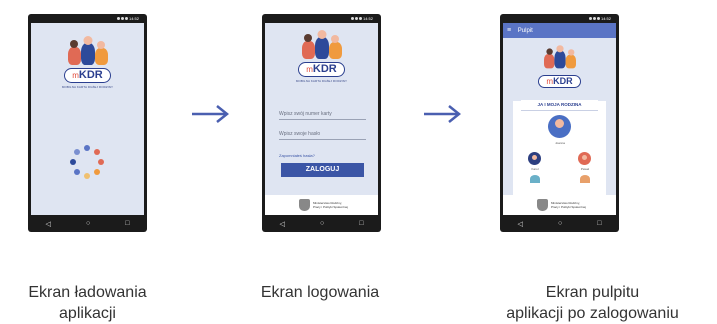 Image resolution: width=717 pixels, height=324 pixels. I want to click on forgot-password-link: Zapomniałeś hasła?, so click(297, 155).